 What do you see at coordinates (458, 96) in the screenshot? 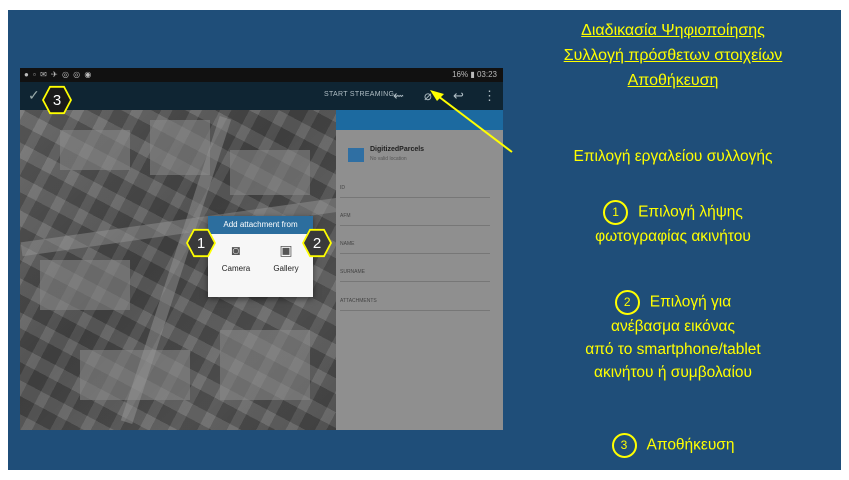
I see `undo-icon: ↩` at bounding box center [458, 96].